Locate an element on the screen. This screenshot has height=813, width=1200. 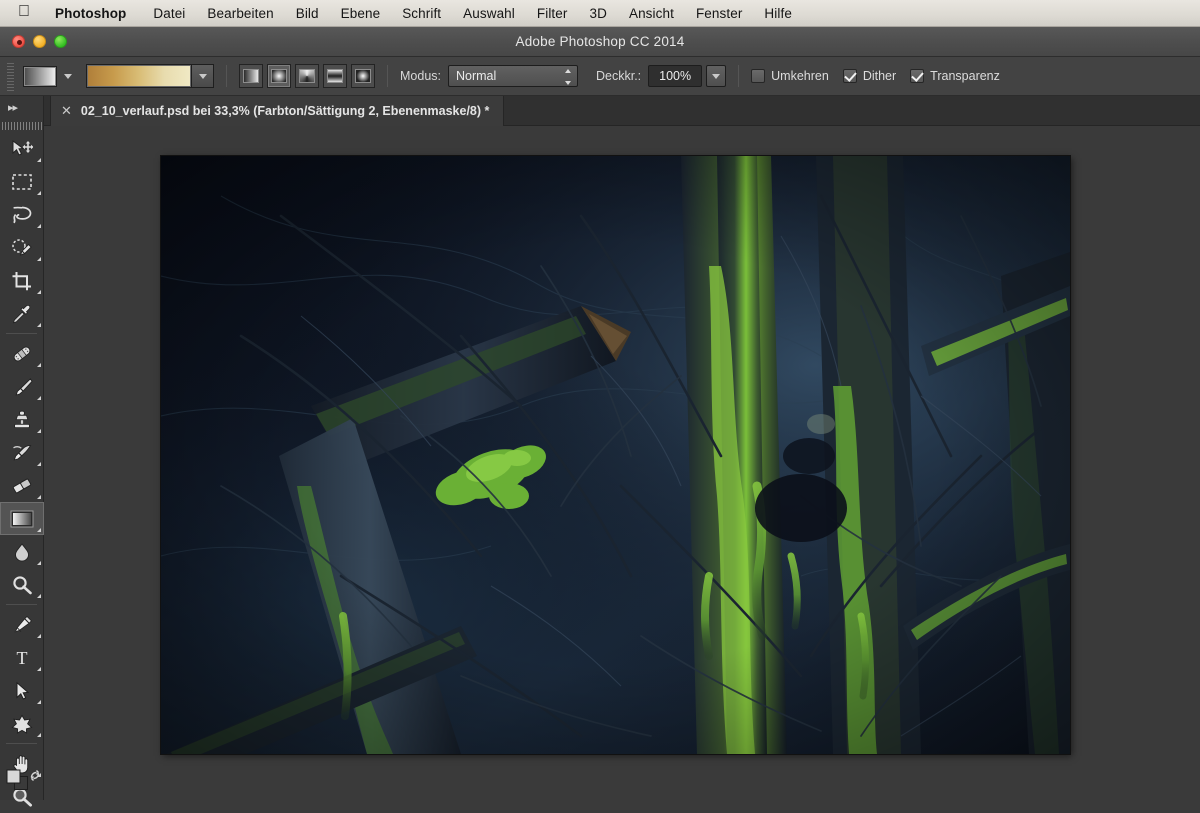
menu-item-fenster: Fenster is located at coordinates (719, 13).